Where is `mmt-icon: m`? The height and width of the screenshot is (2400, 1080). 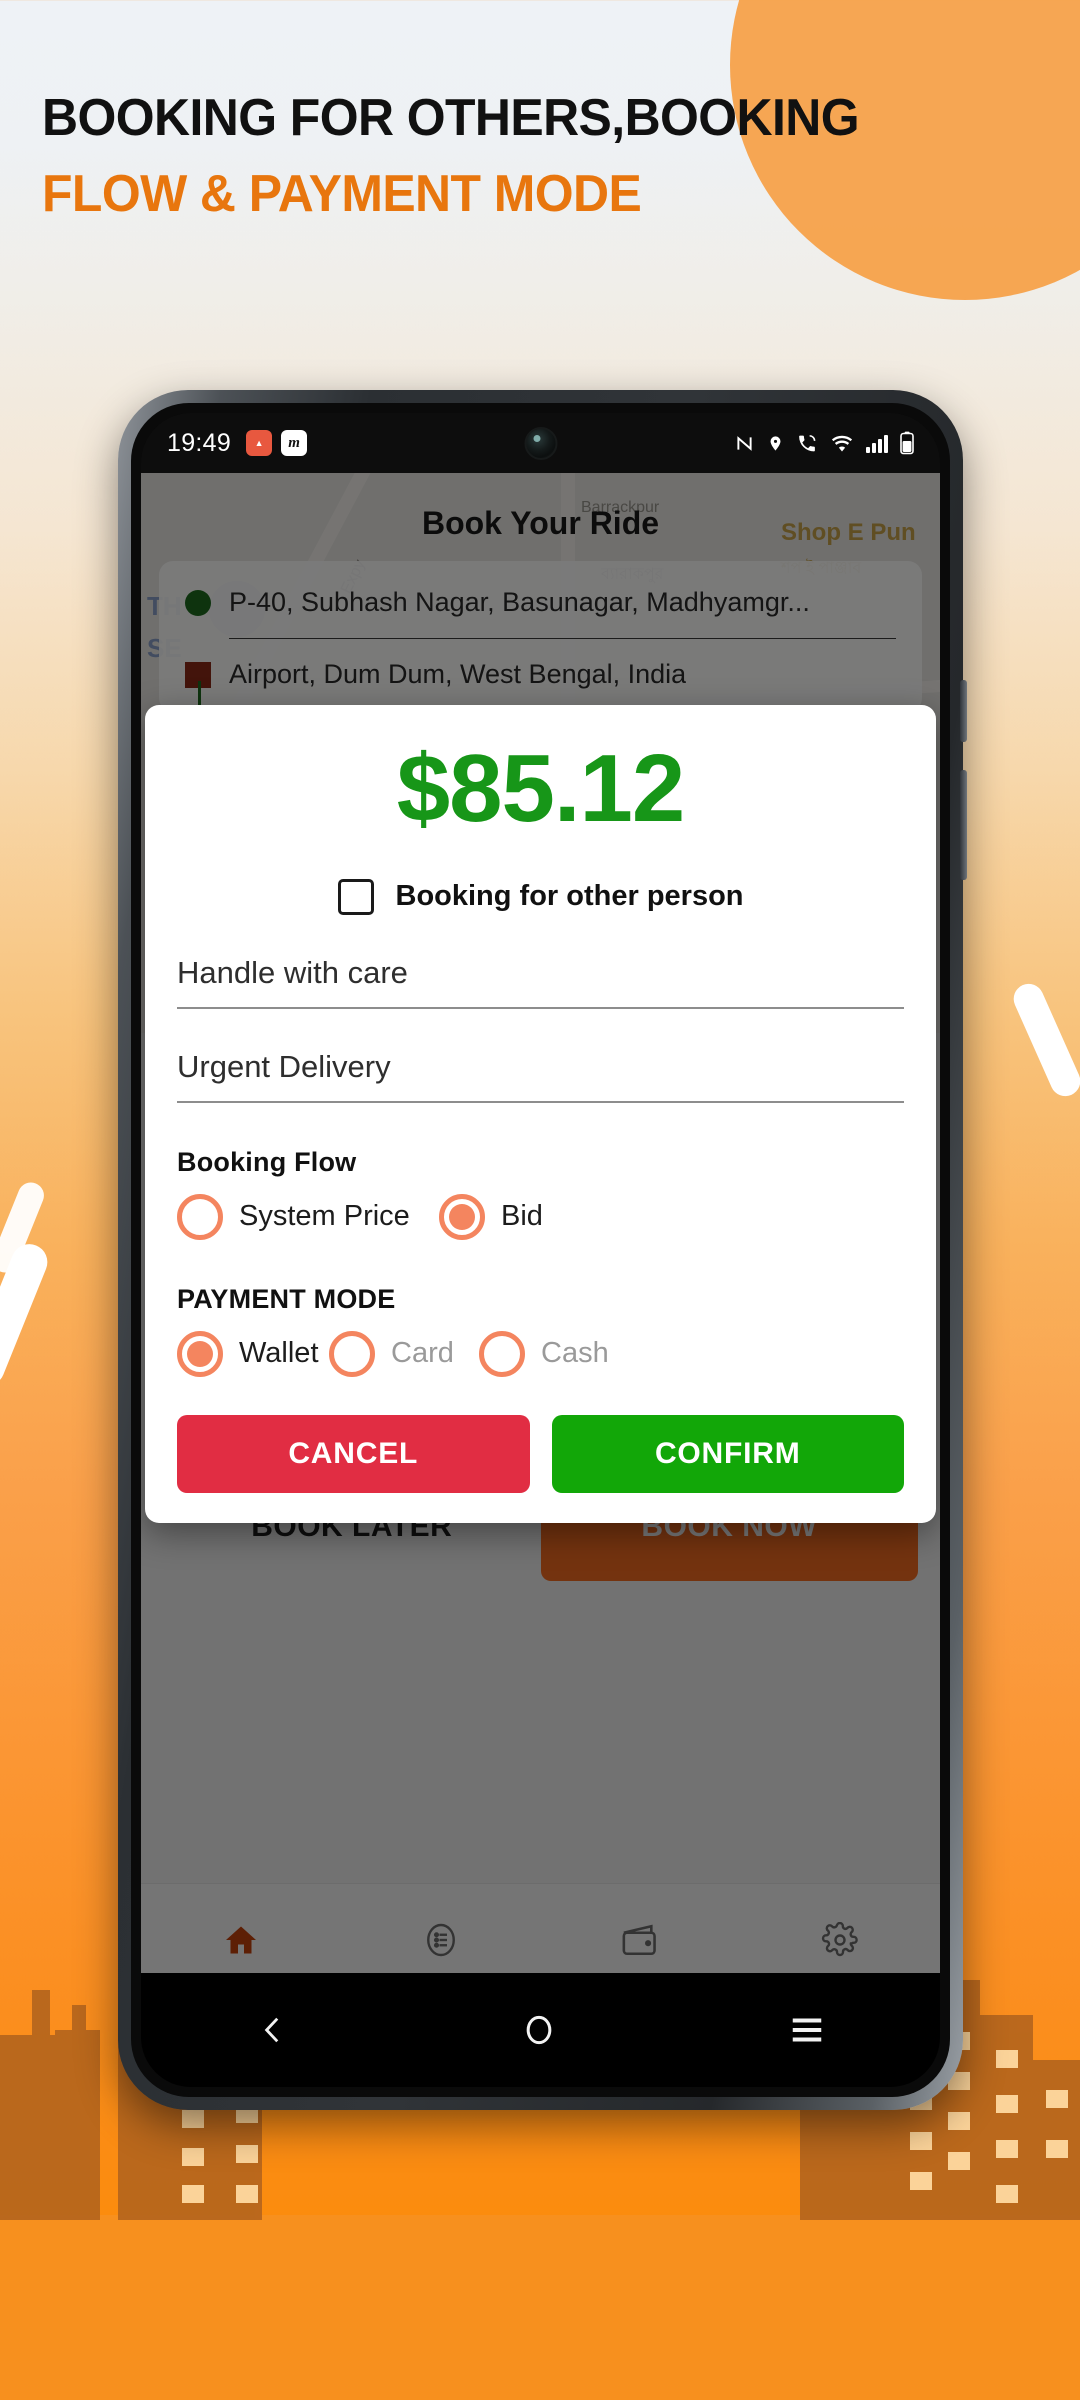
mmt-icon: m is located at coordinates (294, 443).